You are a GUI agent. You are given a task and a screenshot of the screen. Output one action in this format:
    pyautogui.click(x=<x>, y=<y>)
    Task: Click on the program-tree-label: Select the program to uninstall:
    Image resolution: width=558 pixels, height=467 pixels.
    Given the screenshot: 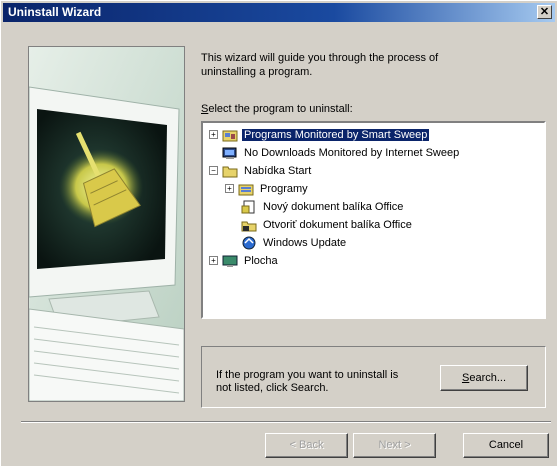 What is the action you would take?
    pyautogui.click(x=277, y=109)
    